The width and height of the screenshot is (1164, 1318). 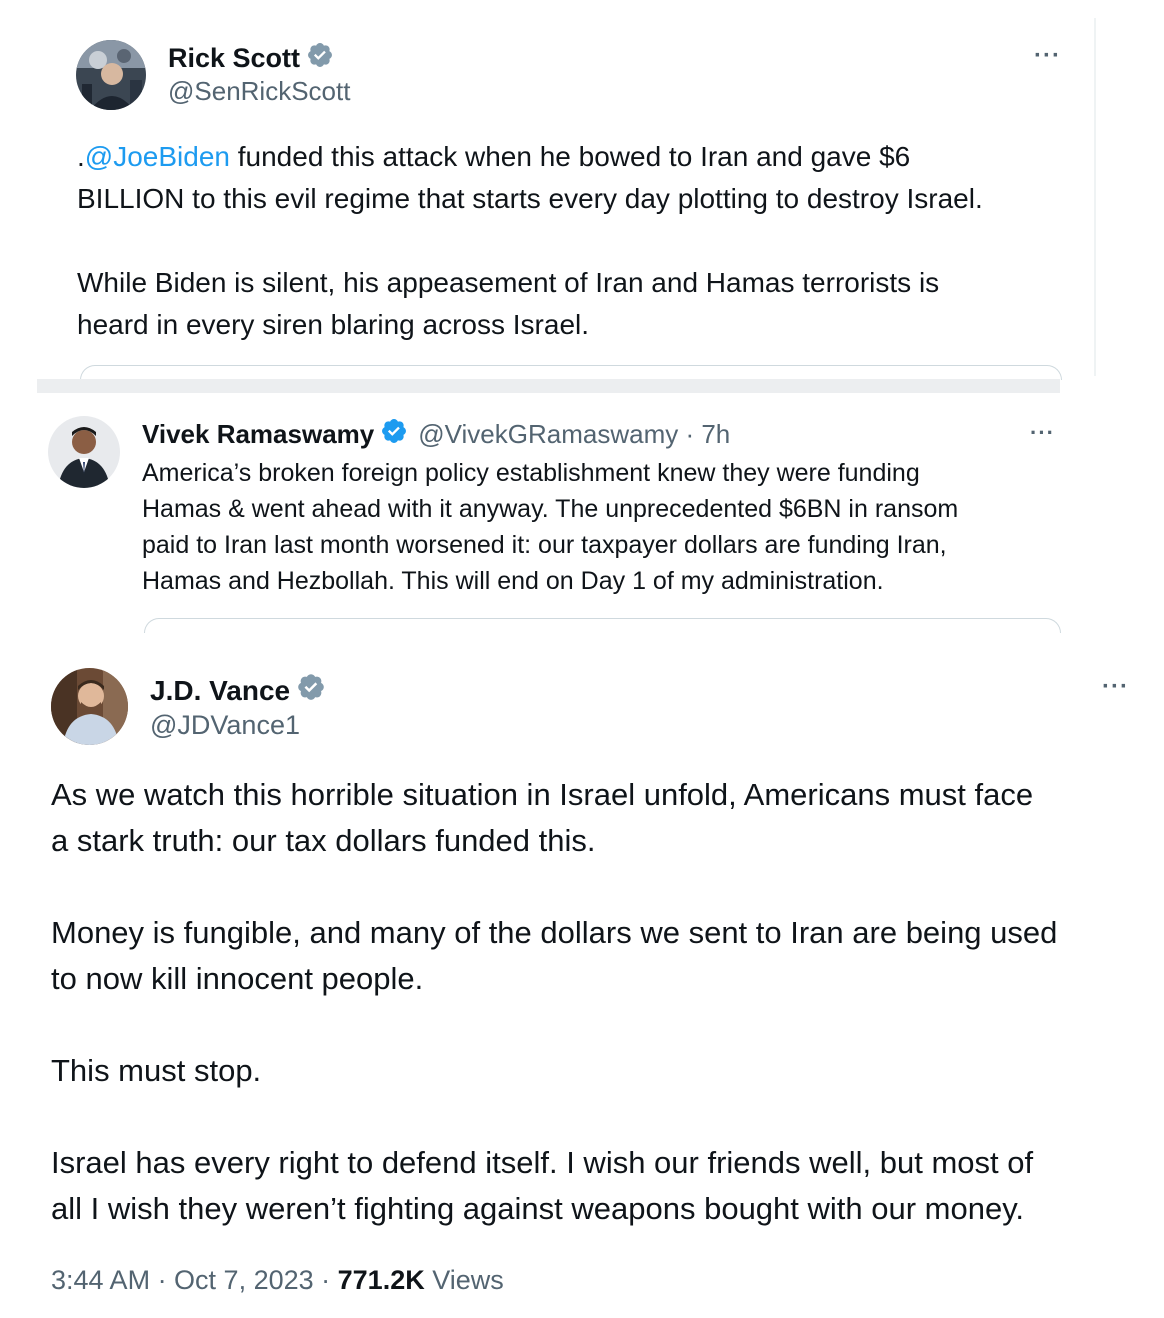 I want to click on author-handle: @JDVance1, so click(x=225, y=725).